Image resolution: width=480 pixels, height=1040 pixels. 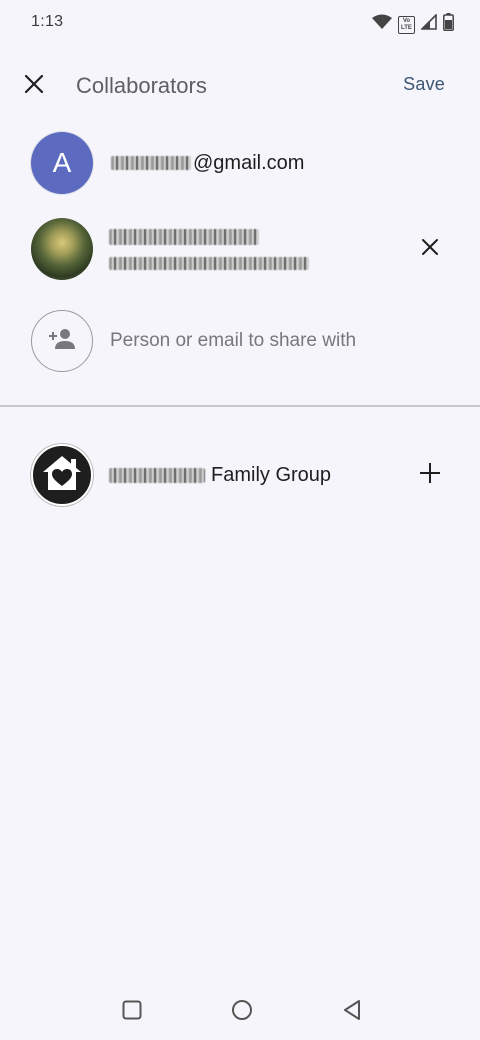 I want to click on volte-line1: Vo, so click(x=406, y=20).